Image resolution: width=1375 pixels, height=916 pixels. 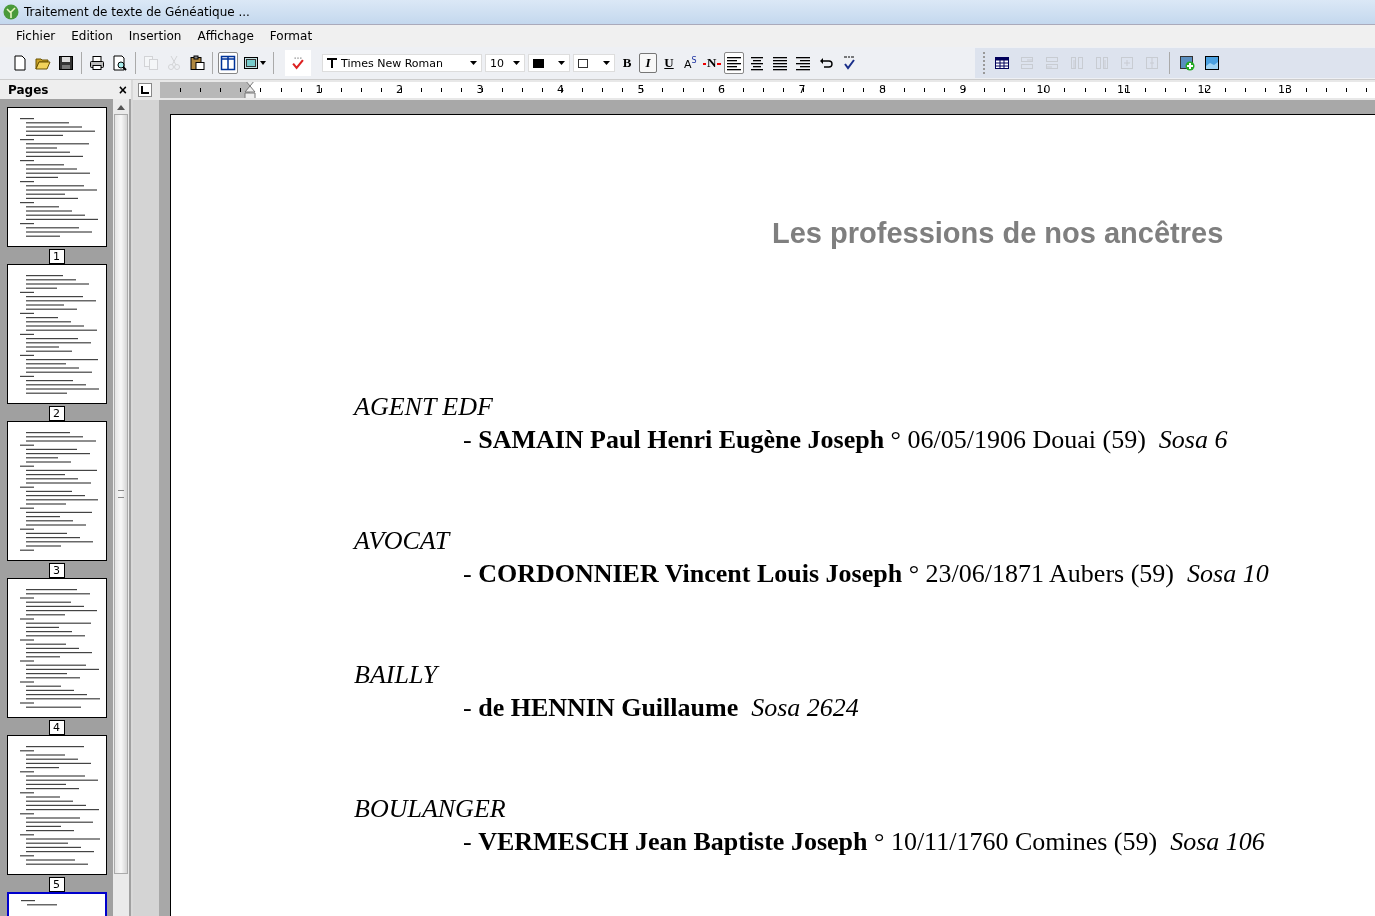 I want to click on align-left-icon, so click(x=733, y=63).